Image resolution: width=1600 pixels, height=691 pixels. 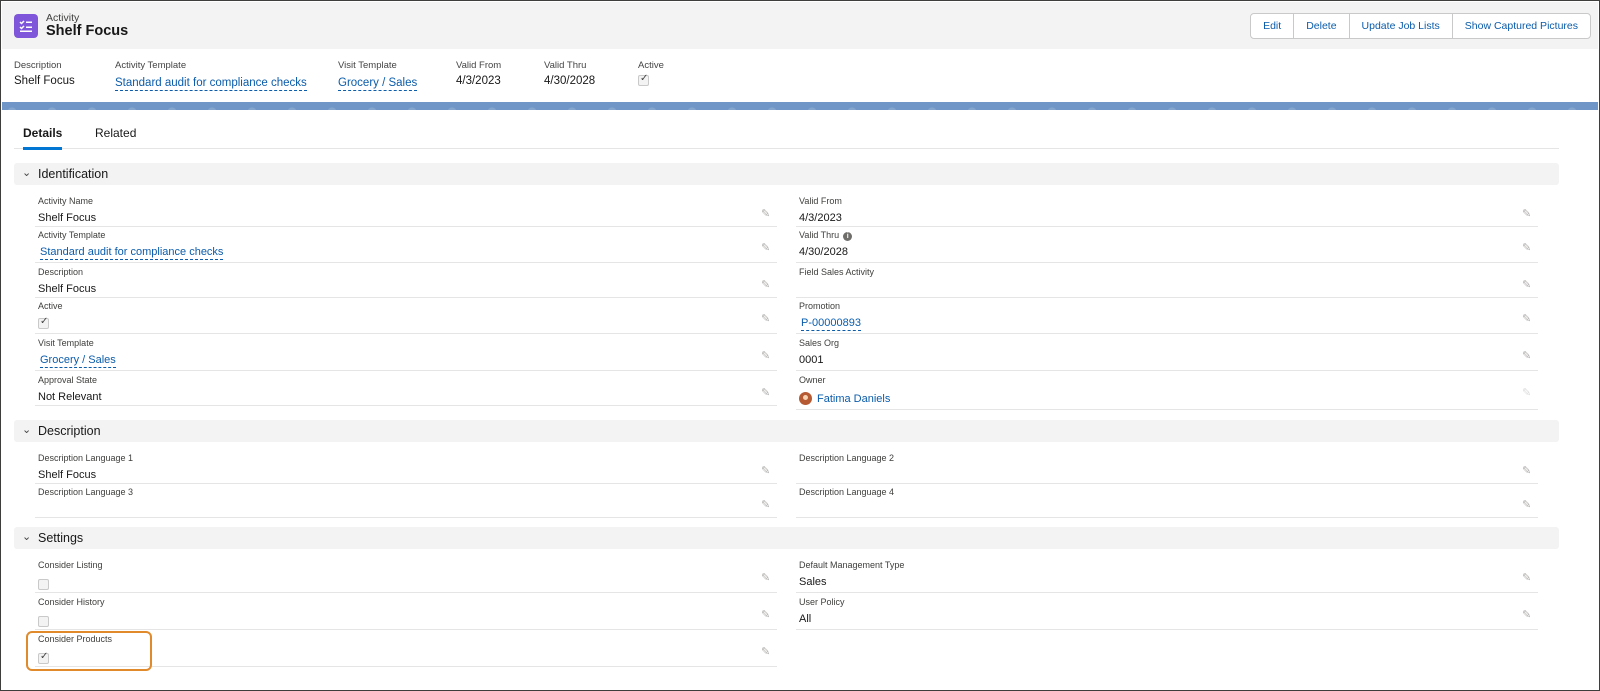 I want to click on owner-link: Fatima Daniels, so click(x=853, y=399).